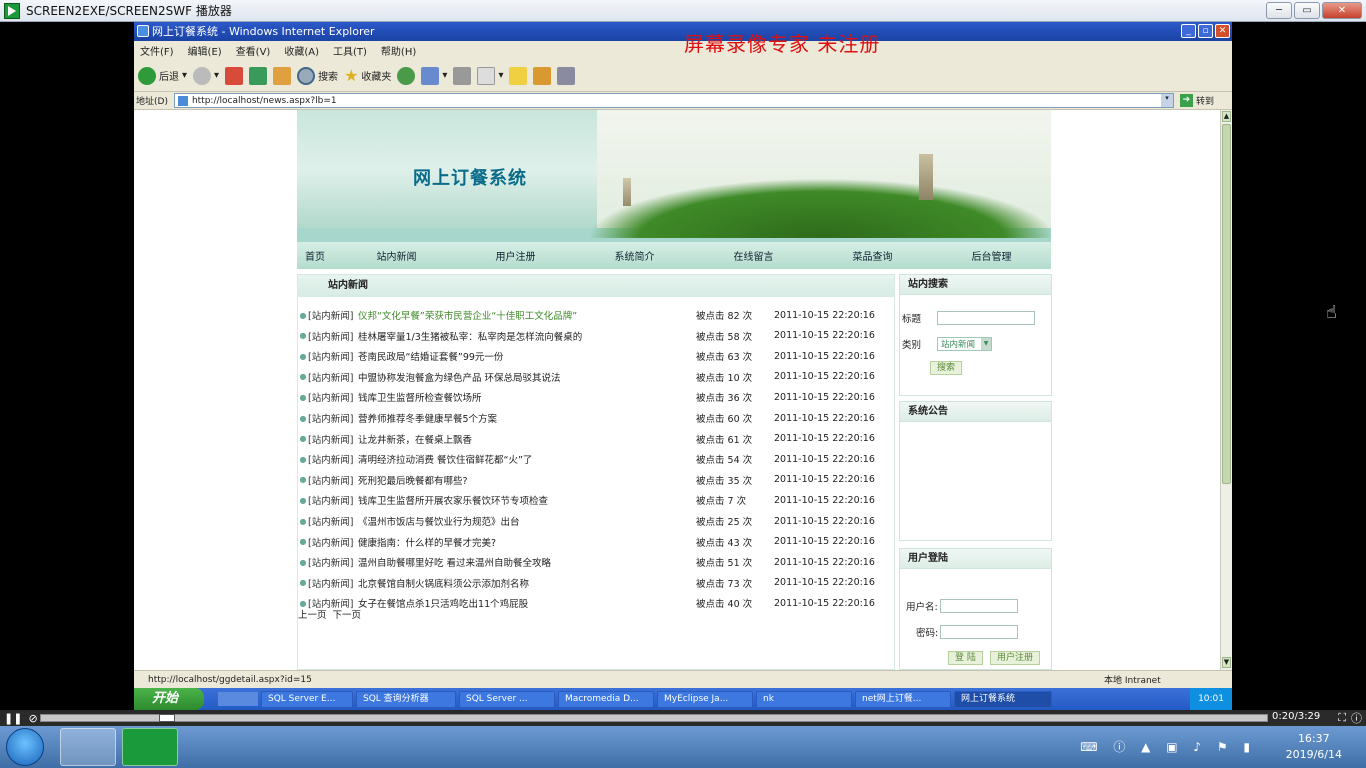 The image size is (1366, 768). What do you see at coordinates (527, 315) in the screenshot?
I see `news-title-link: 仪邦“文化早餐”荣获市民营企业“十佳职工文化品牌”` at bounding box center [527, 315].